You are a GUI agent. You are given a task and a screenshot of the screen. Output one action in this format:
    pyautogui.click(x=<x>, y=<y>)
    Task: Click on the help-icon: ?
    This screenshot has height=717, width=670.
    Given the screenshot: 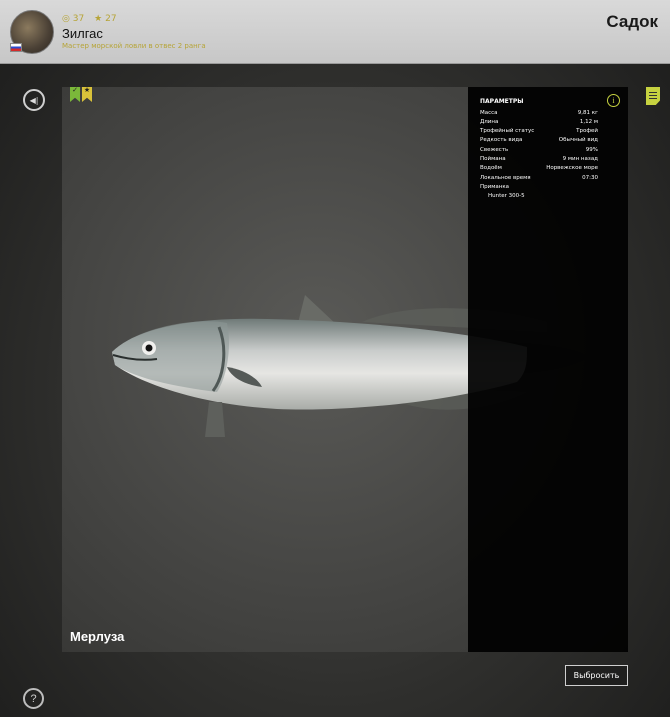 What is the action you would take?
    pyautogui.click(x=33, y=698)
    